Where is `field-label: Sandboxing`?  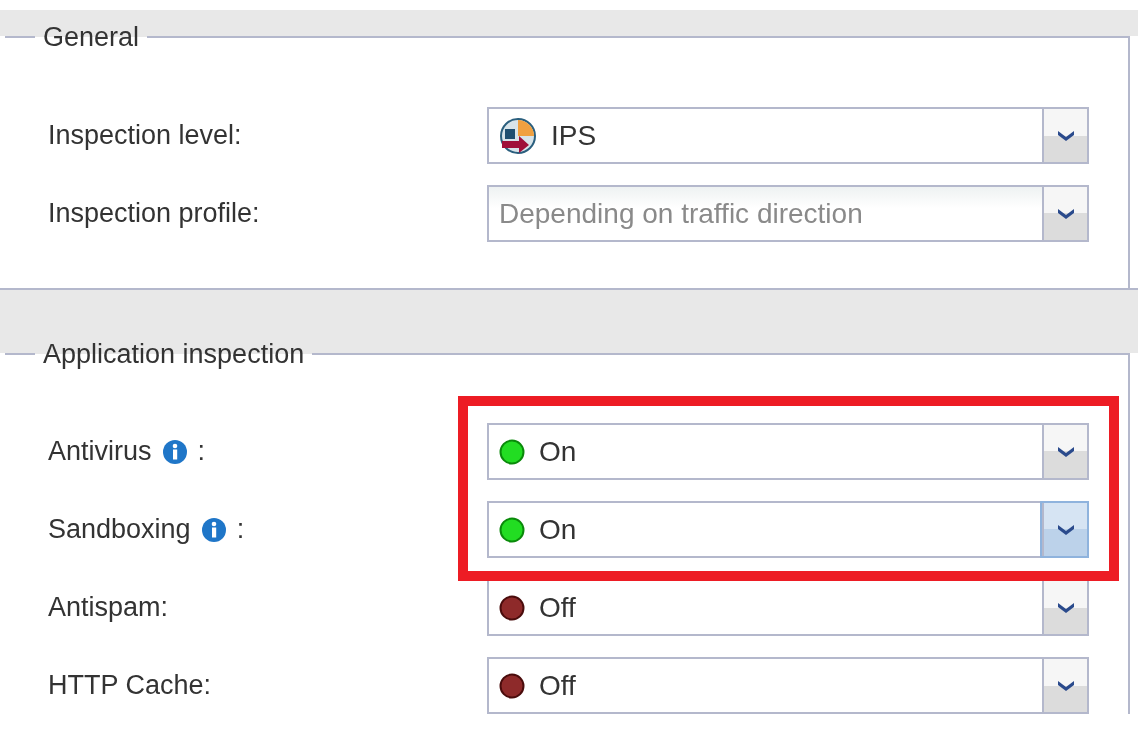 field-label: Sandboxing is located at coordinates (119, 530).